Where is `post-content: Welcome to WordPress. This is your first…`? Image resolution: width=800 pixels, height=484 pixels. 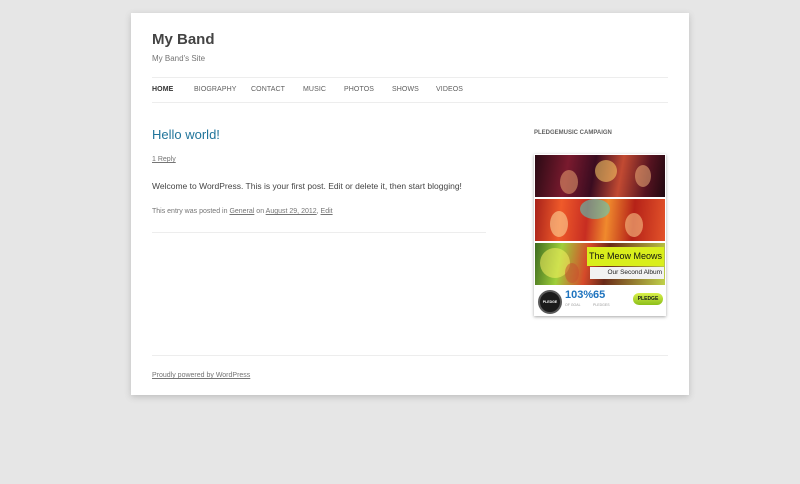 post-content: Welcome to WordPress. This is your first… is located at coordinates (307, 186).